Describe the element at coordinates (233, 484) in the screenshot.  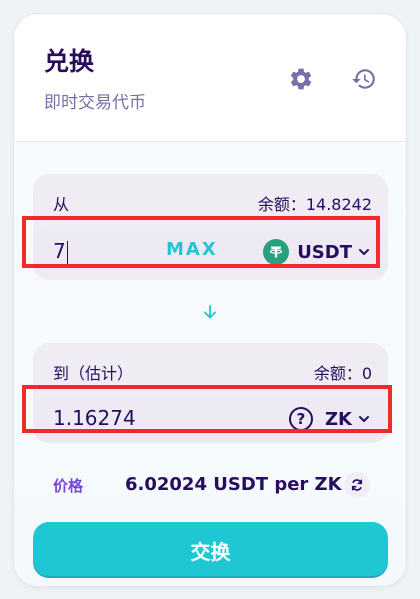
I see `price-value: 6.02024 USDT per ZK` at that location.